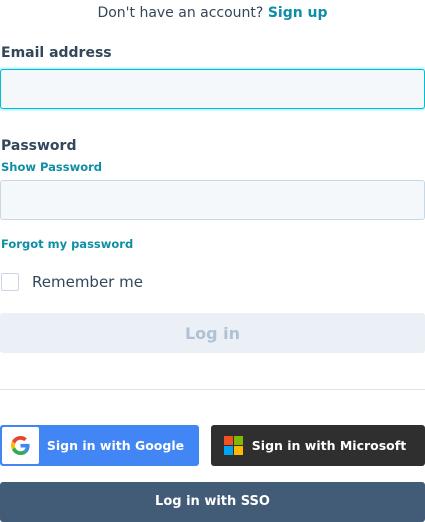  What do you see at coordinates (87, 282) in the screenshot?
I see `remember-me-label: Remember me` at bounding box center [87, 282].